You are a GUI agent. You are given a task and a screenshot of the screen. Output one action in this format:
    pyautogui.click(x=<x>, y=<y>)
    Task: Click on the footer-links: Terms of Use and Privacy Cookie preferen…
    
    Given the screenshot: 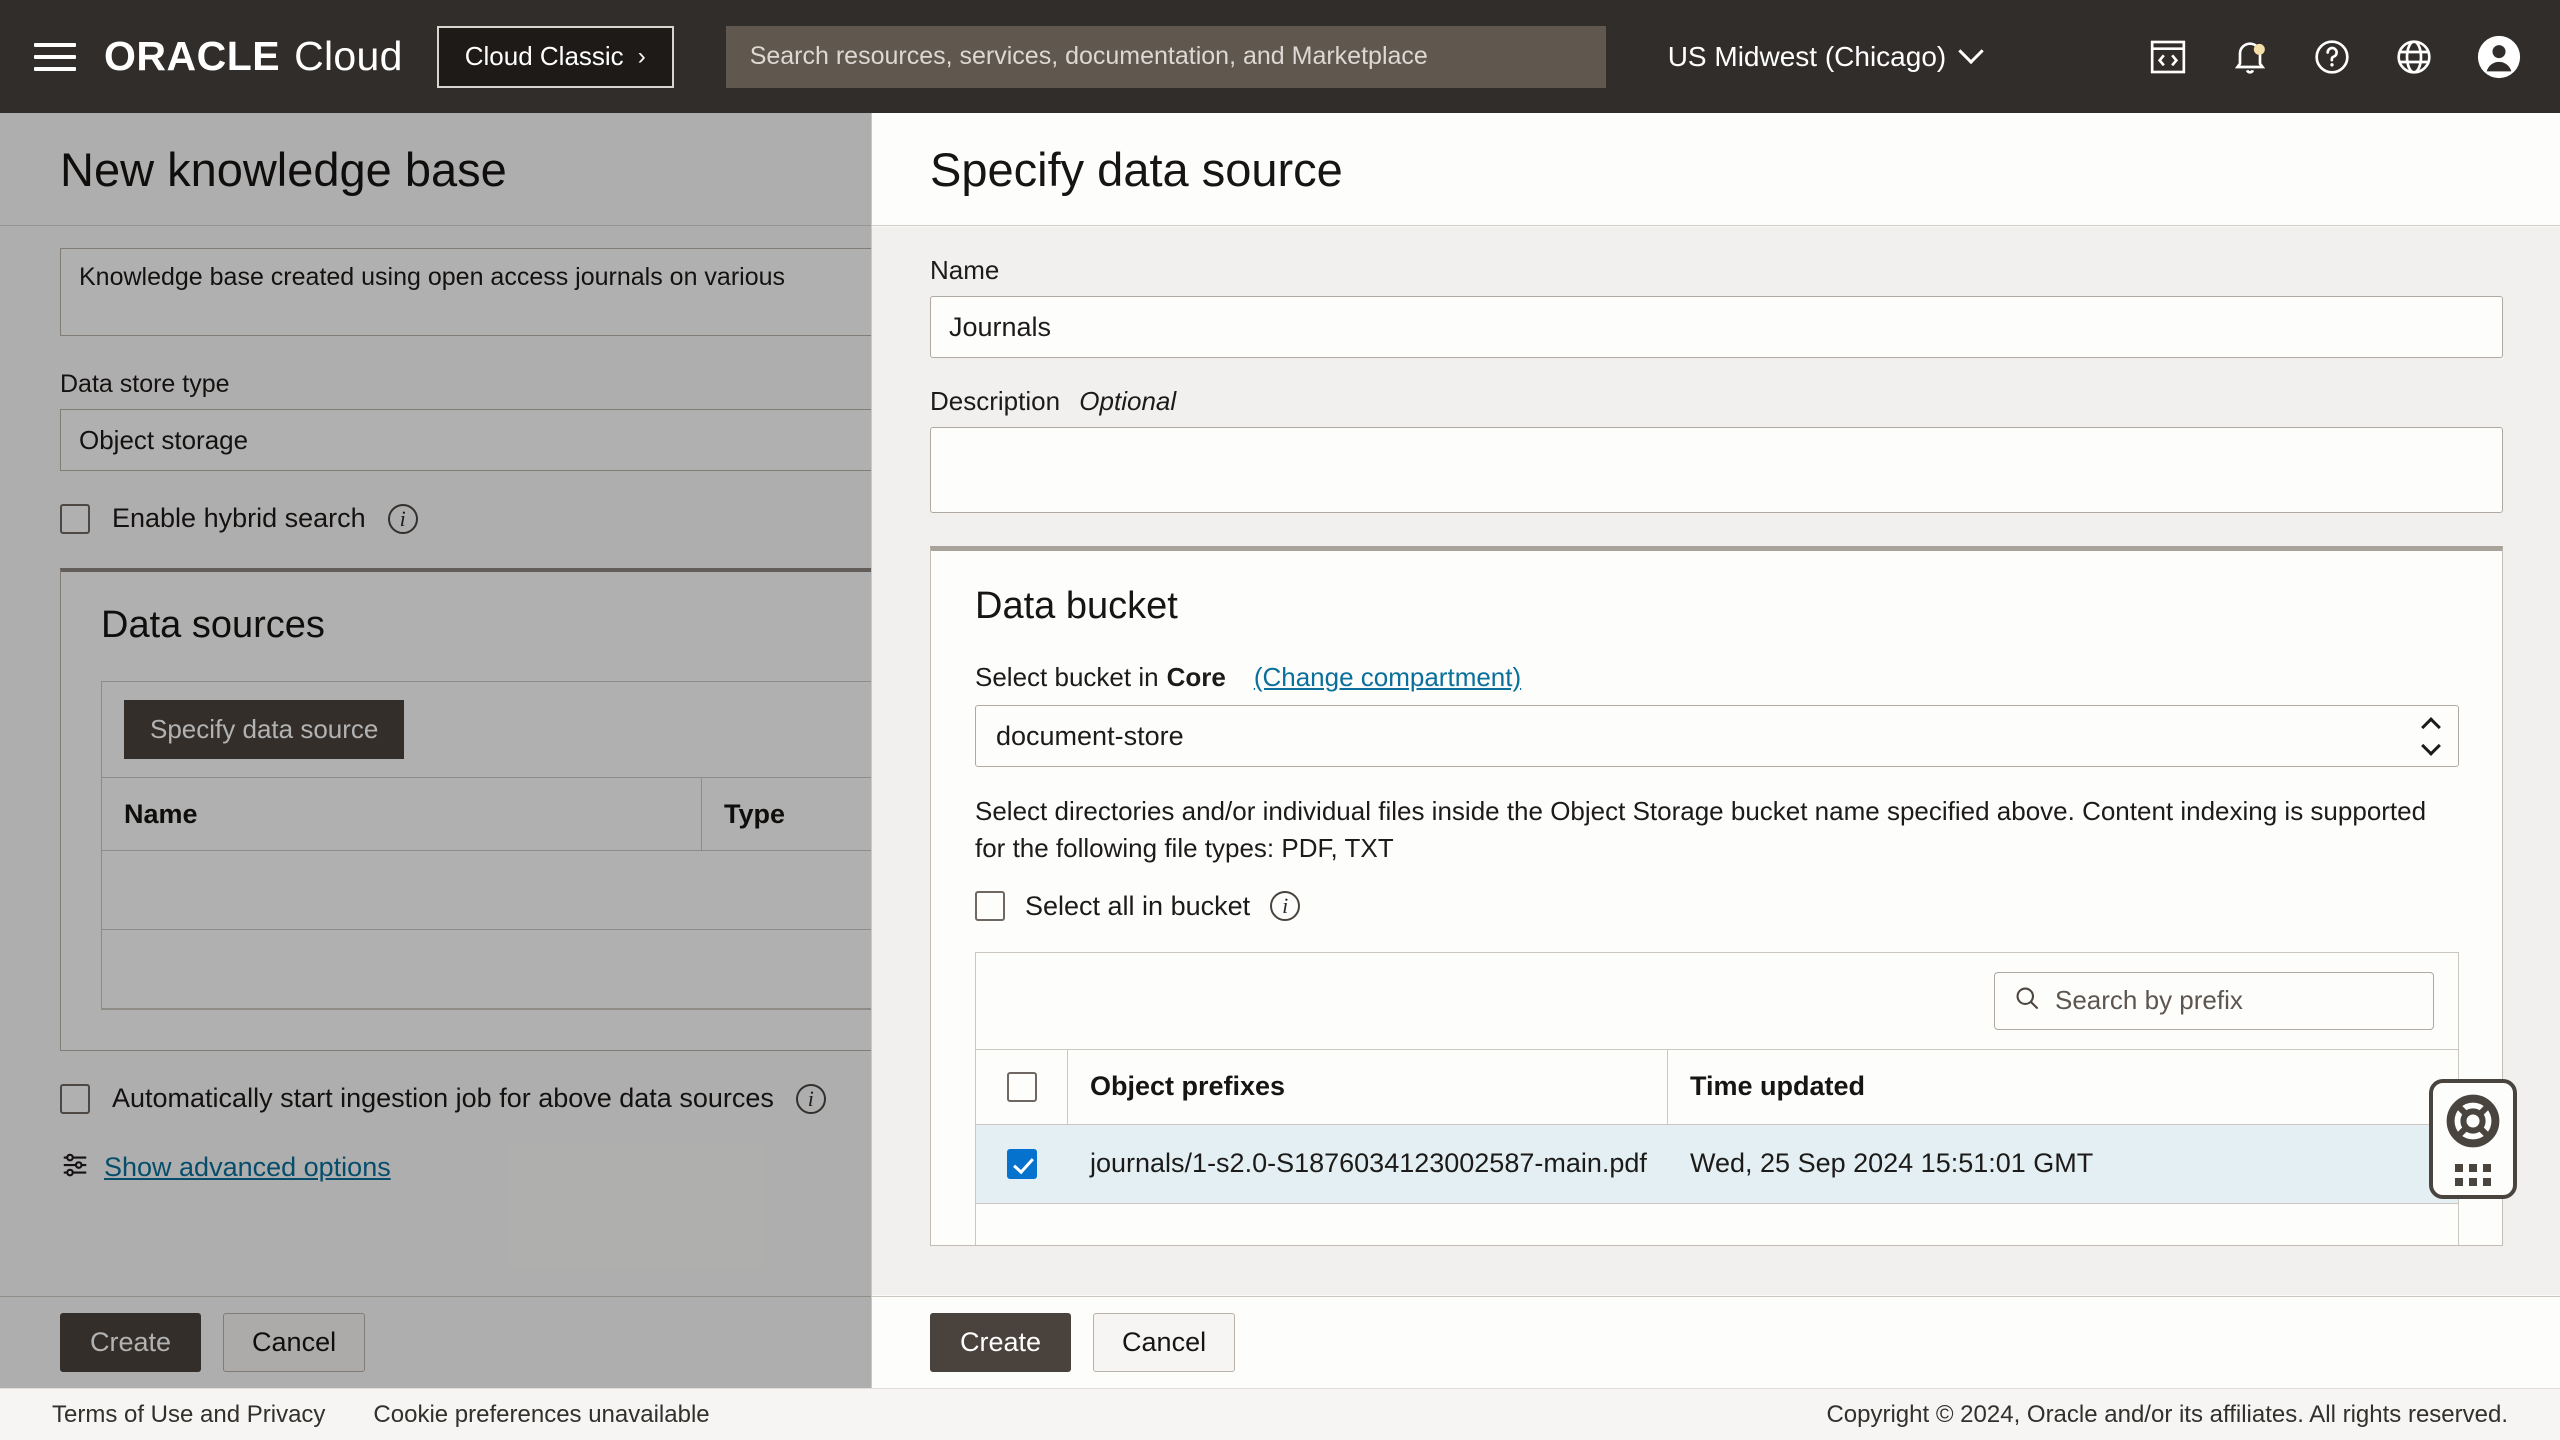 What is the action you would take?
    pyautogui.click(x=381, y=1415)
    